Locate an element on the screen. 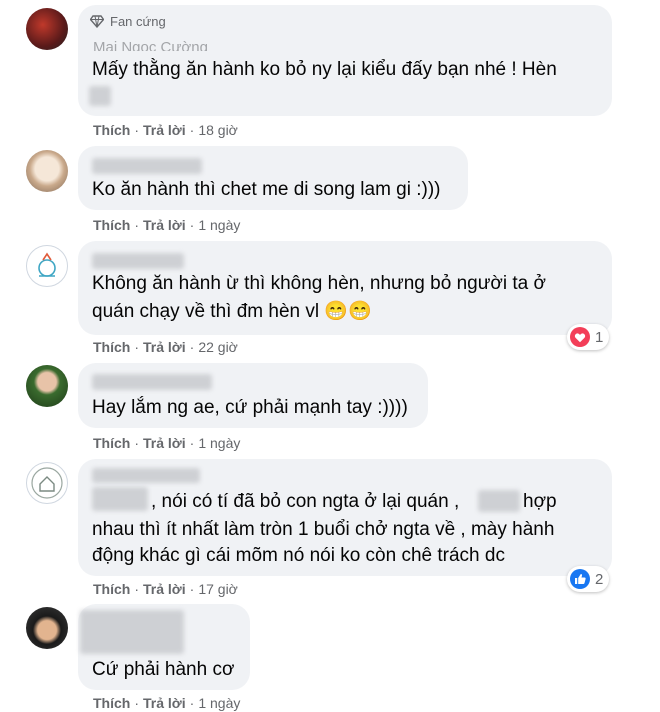 The image size is (660, 712). diamond-icon is located at coordinates (97, 21).